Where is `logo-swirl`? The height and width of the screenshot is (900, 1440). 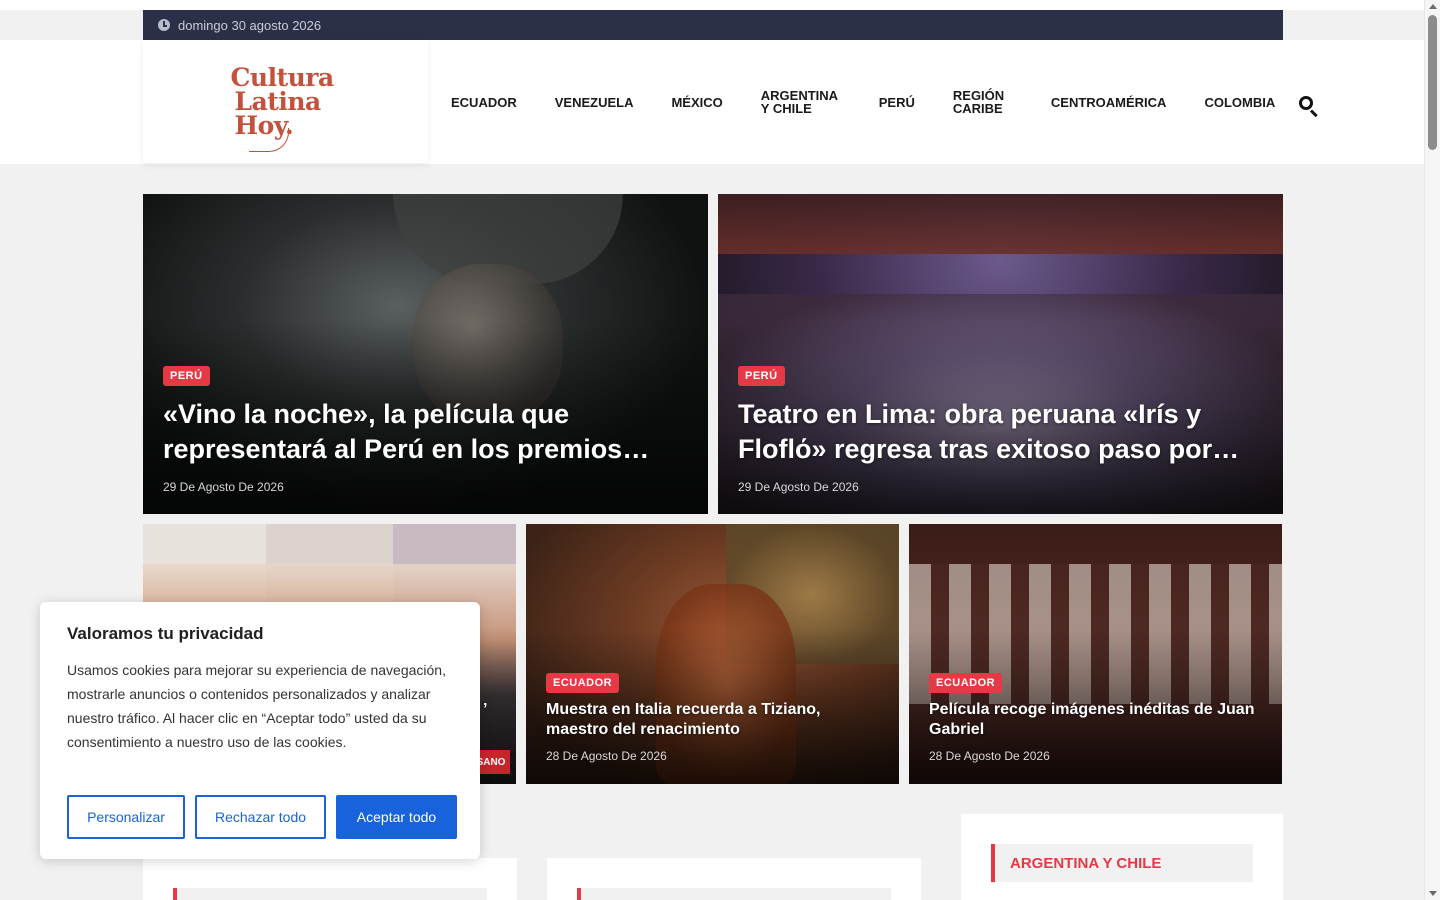
logo-swirl is located at coordinates (268, 139).